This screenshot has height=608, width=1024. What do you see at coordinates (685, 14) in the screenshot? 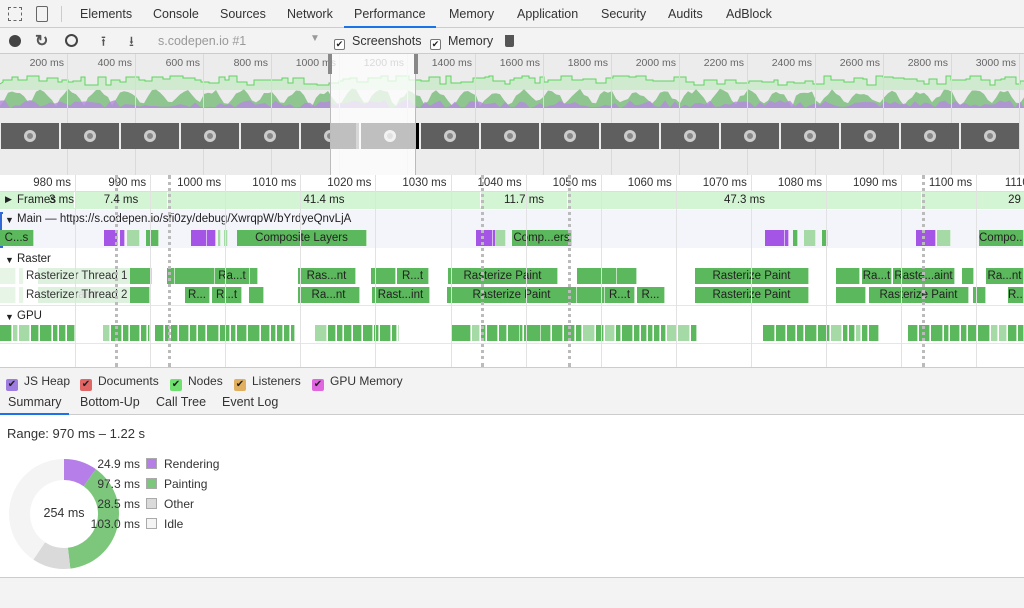
I see `tab-audits: Audits` at bounding box center [685, 14].